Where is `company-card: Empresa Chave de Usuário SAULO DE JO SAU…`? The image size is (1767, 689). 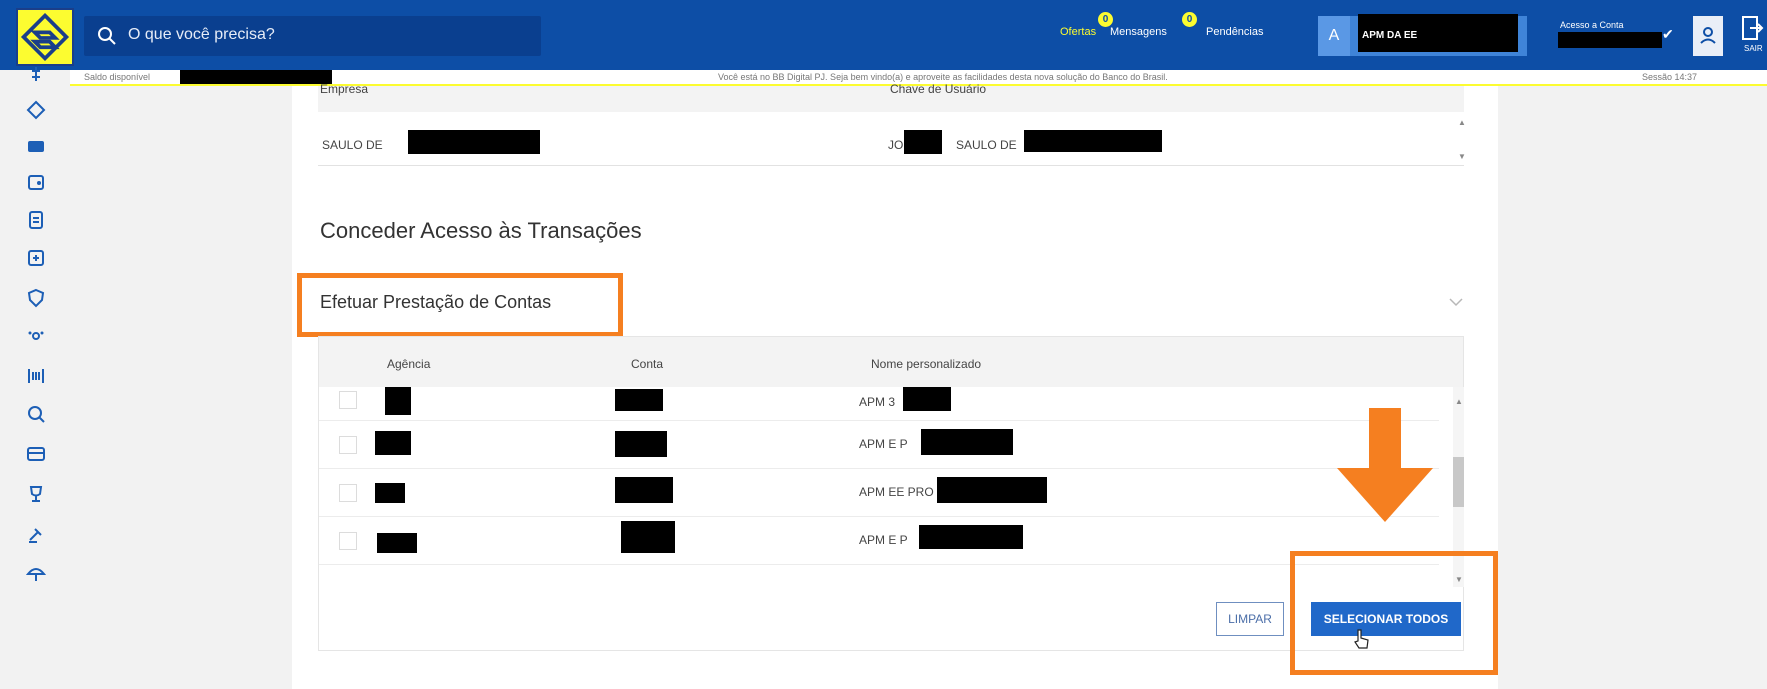
company-card: Empresa Chave de Usuário SAULO DE JO SAU… is located at coordinates (892, 124).